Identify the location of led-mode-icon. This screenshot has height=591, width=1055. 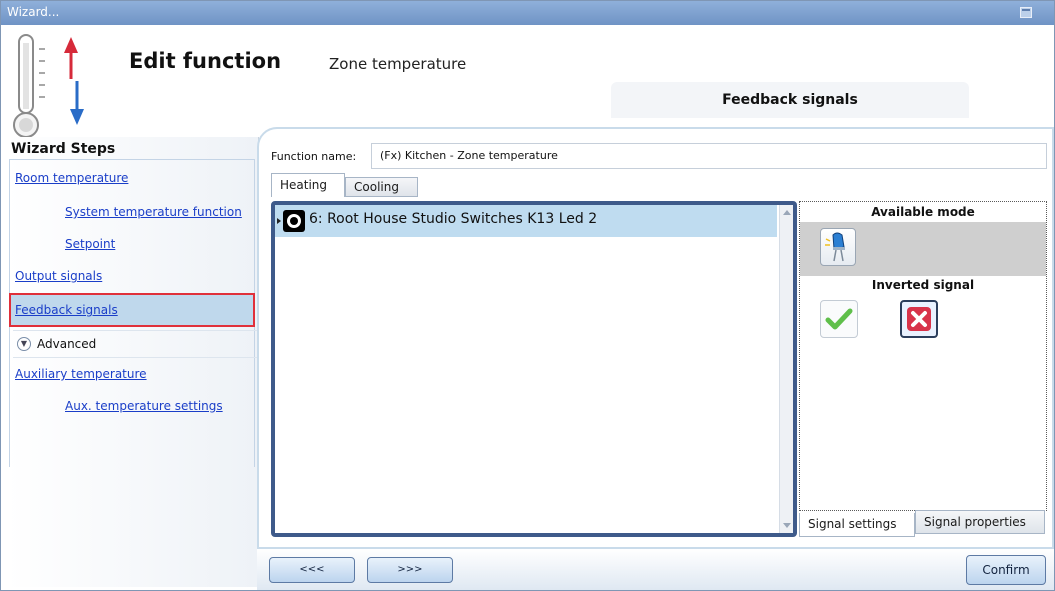
(835, 247).